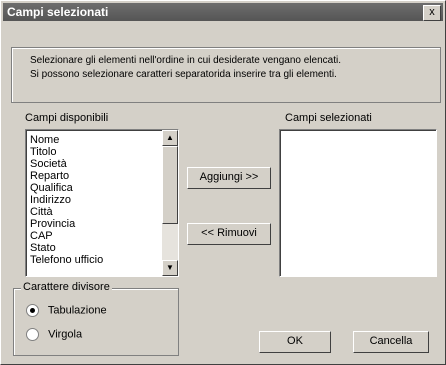  Describe the element at coordinates (66, 260) in the screenshot. I see `list-item: Telefono ufficio` at that location.